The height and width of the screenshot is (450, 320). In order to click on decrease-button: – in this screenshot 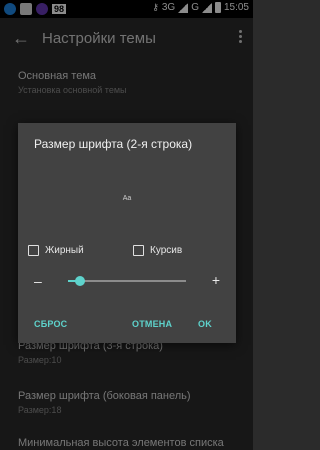, I will do `click(38, 281)`.